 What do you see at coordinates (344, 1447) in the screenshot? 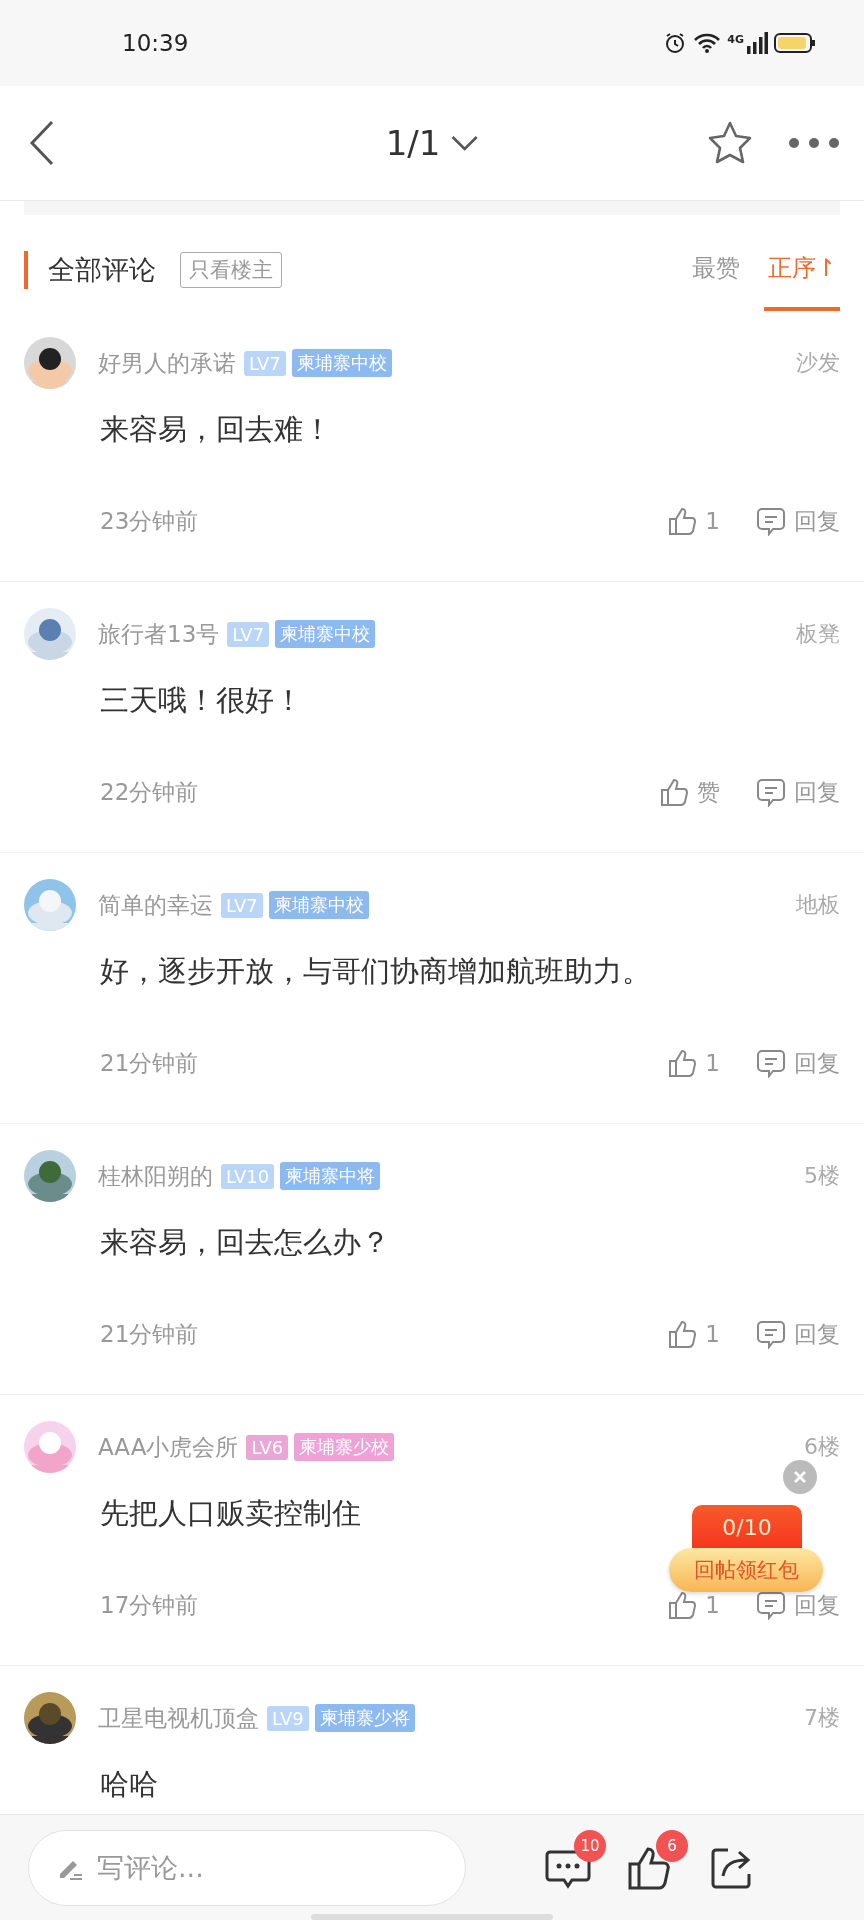
I see `rank-badge: 柬埔寨少校` at bounding box center [344, 1447].